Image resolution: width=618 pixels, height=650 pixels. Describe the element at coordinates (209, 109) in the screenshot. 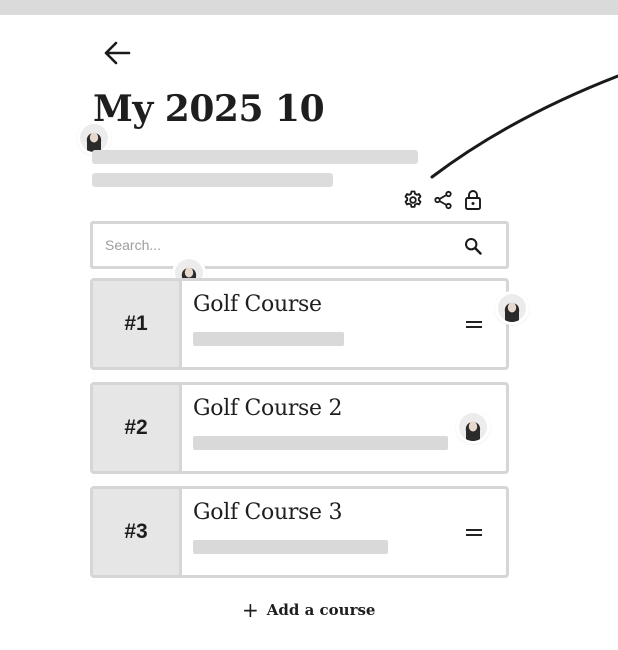

I see `page-title: My 2025 10` at that location.